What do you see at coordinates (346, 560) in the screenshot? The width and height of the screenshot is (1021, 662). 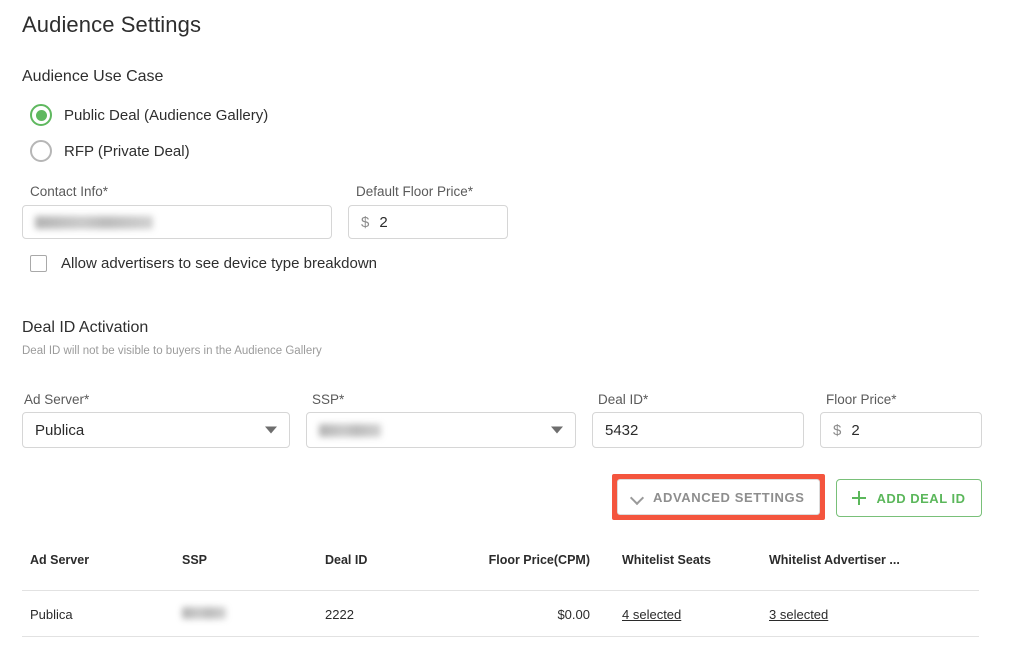 I see `column-header-deal-id: Deal ID` at bounding box center [346, 560].